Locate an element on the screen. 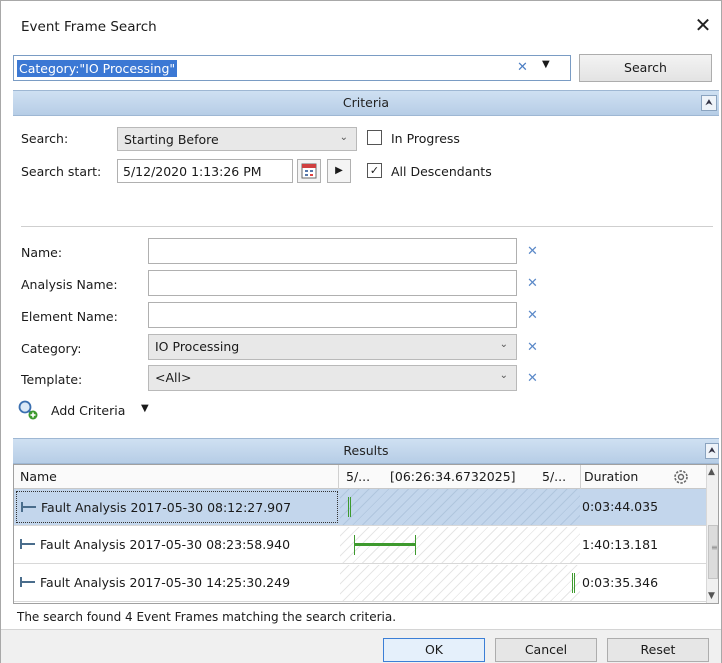 This screenshot has height=663, width=722. column-time-center: [06:26:34.6732025] is located at coordinates (453, 476).